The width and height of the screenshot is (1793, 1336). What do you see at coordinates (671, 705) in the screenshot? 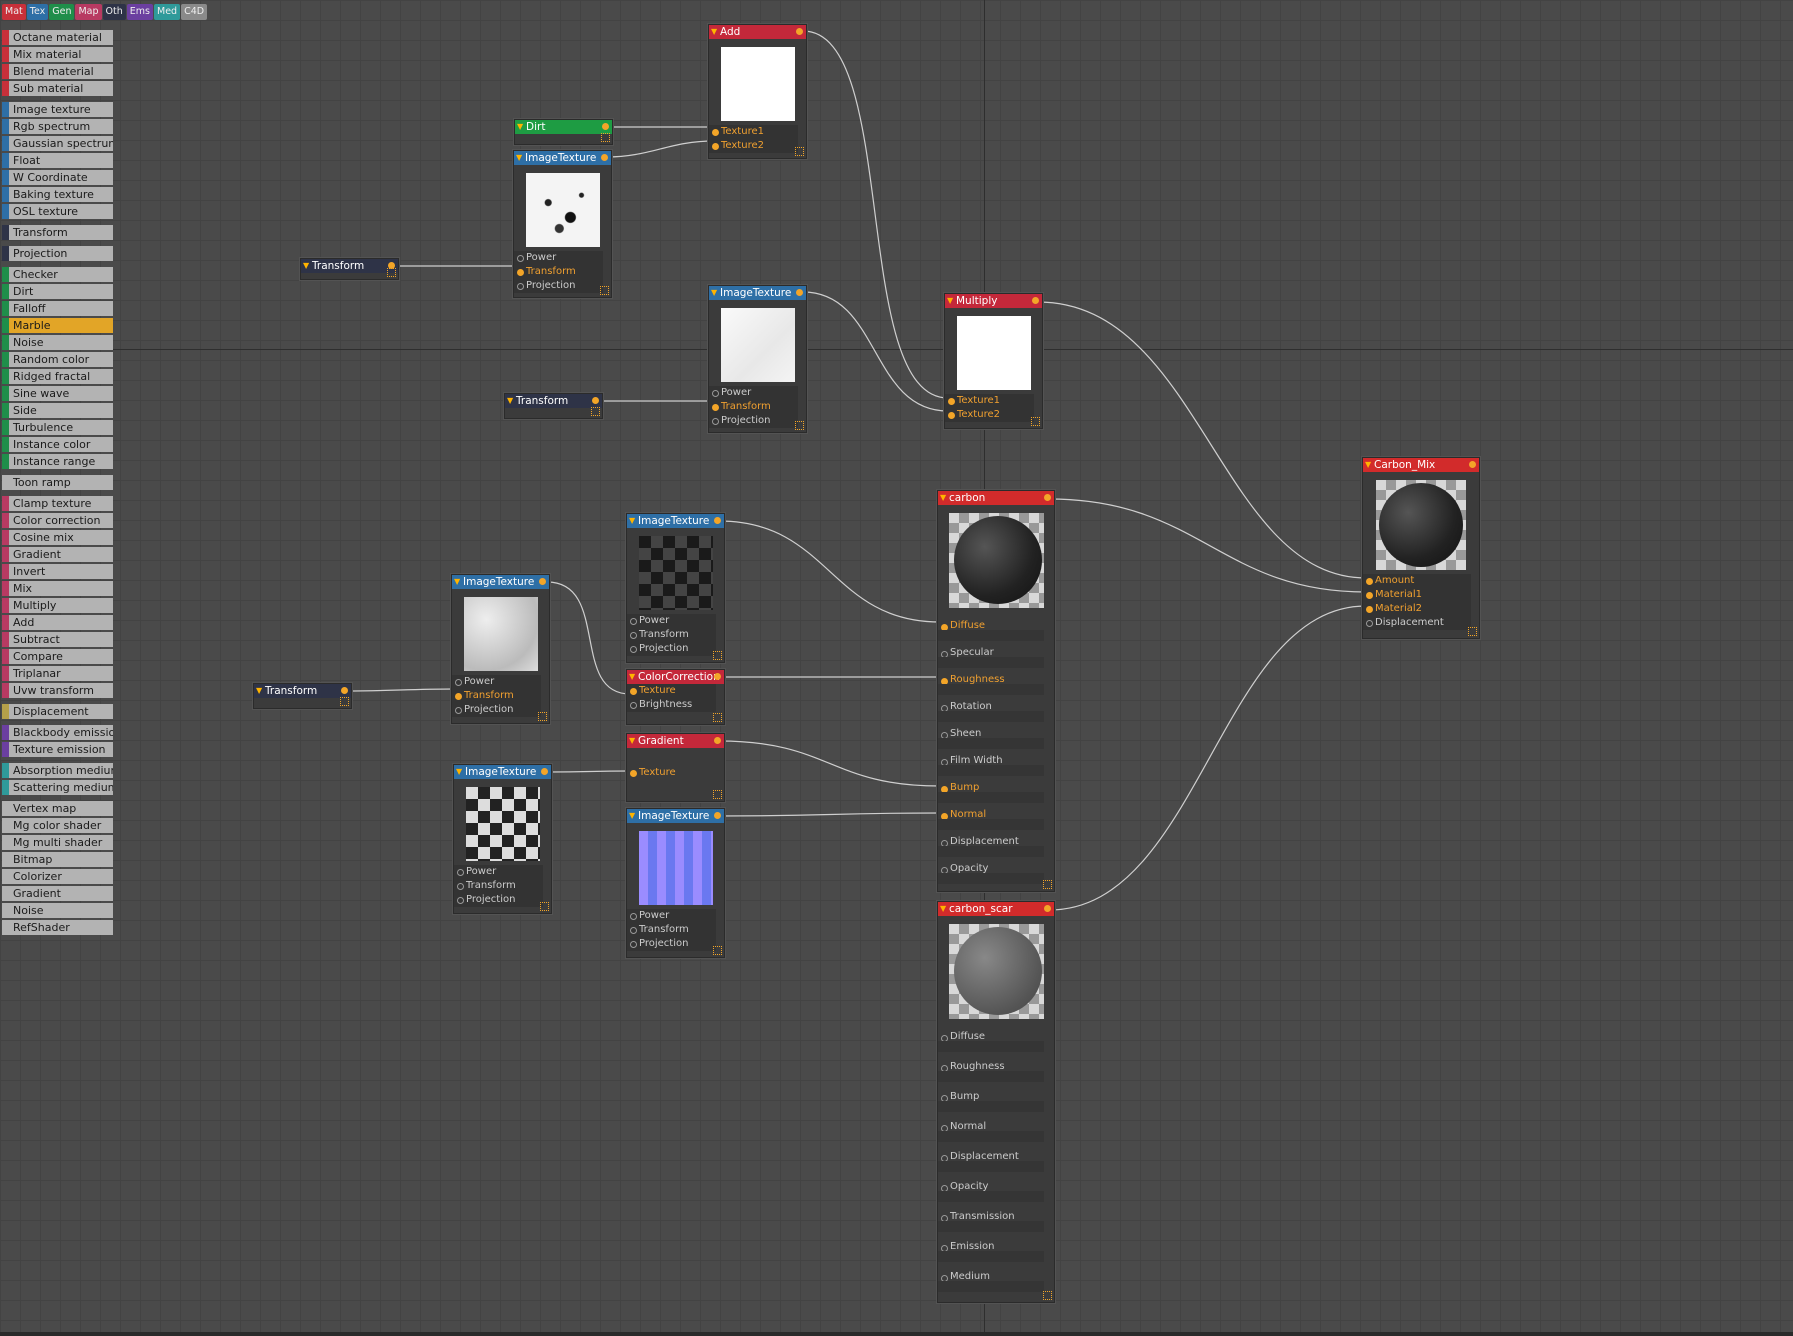
I see `input-port-row: Brightness` at bounding box center [671, 705].